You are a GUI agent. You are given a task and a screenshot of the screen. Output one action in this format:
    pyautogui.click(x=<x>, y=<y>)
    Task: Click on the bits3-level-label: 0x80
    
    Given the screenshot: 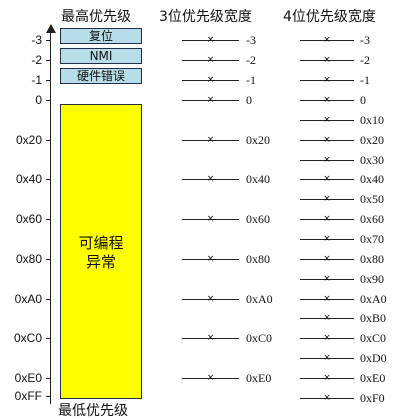 What is the action you would take?
    pyautogui.click(x=258, y=258)
    